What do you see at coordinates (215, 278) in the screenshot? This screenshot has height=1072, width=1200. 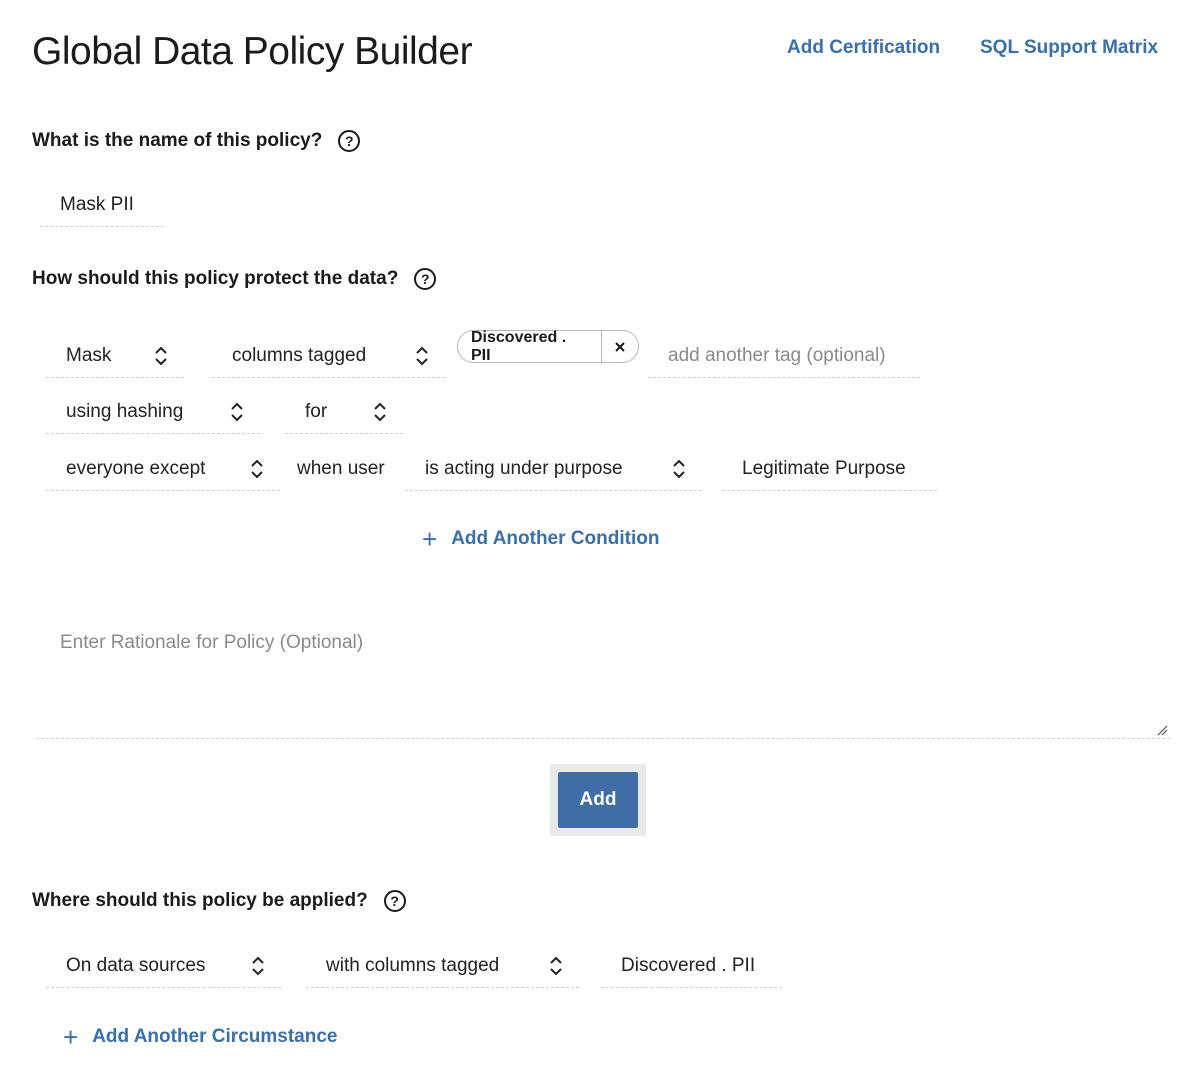 I see `protect-question-label: How should this policy protect the data?` at bounding box center [215, 278].